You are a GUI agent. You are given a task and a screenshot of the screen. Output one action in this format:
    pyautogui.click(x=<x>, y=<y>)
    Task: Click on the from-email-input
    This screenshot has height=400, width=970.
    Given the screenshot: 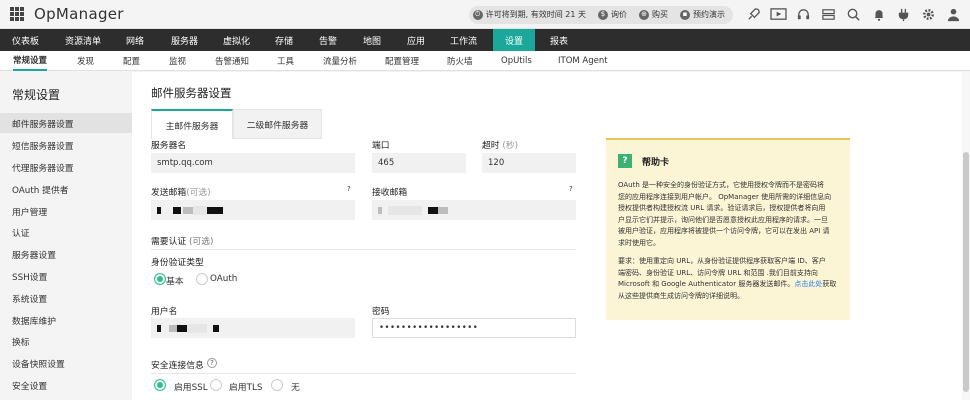 What is the action you would take?
    pyautogui.click(x=253, y=210)
    